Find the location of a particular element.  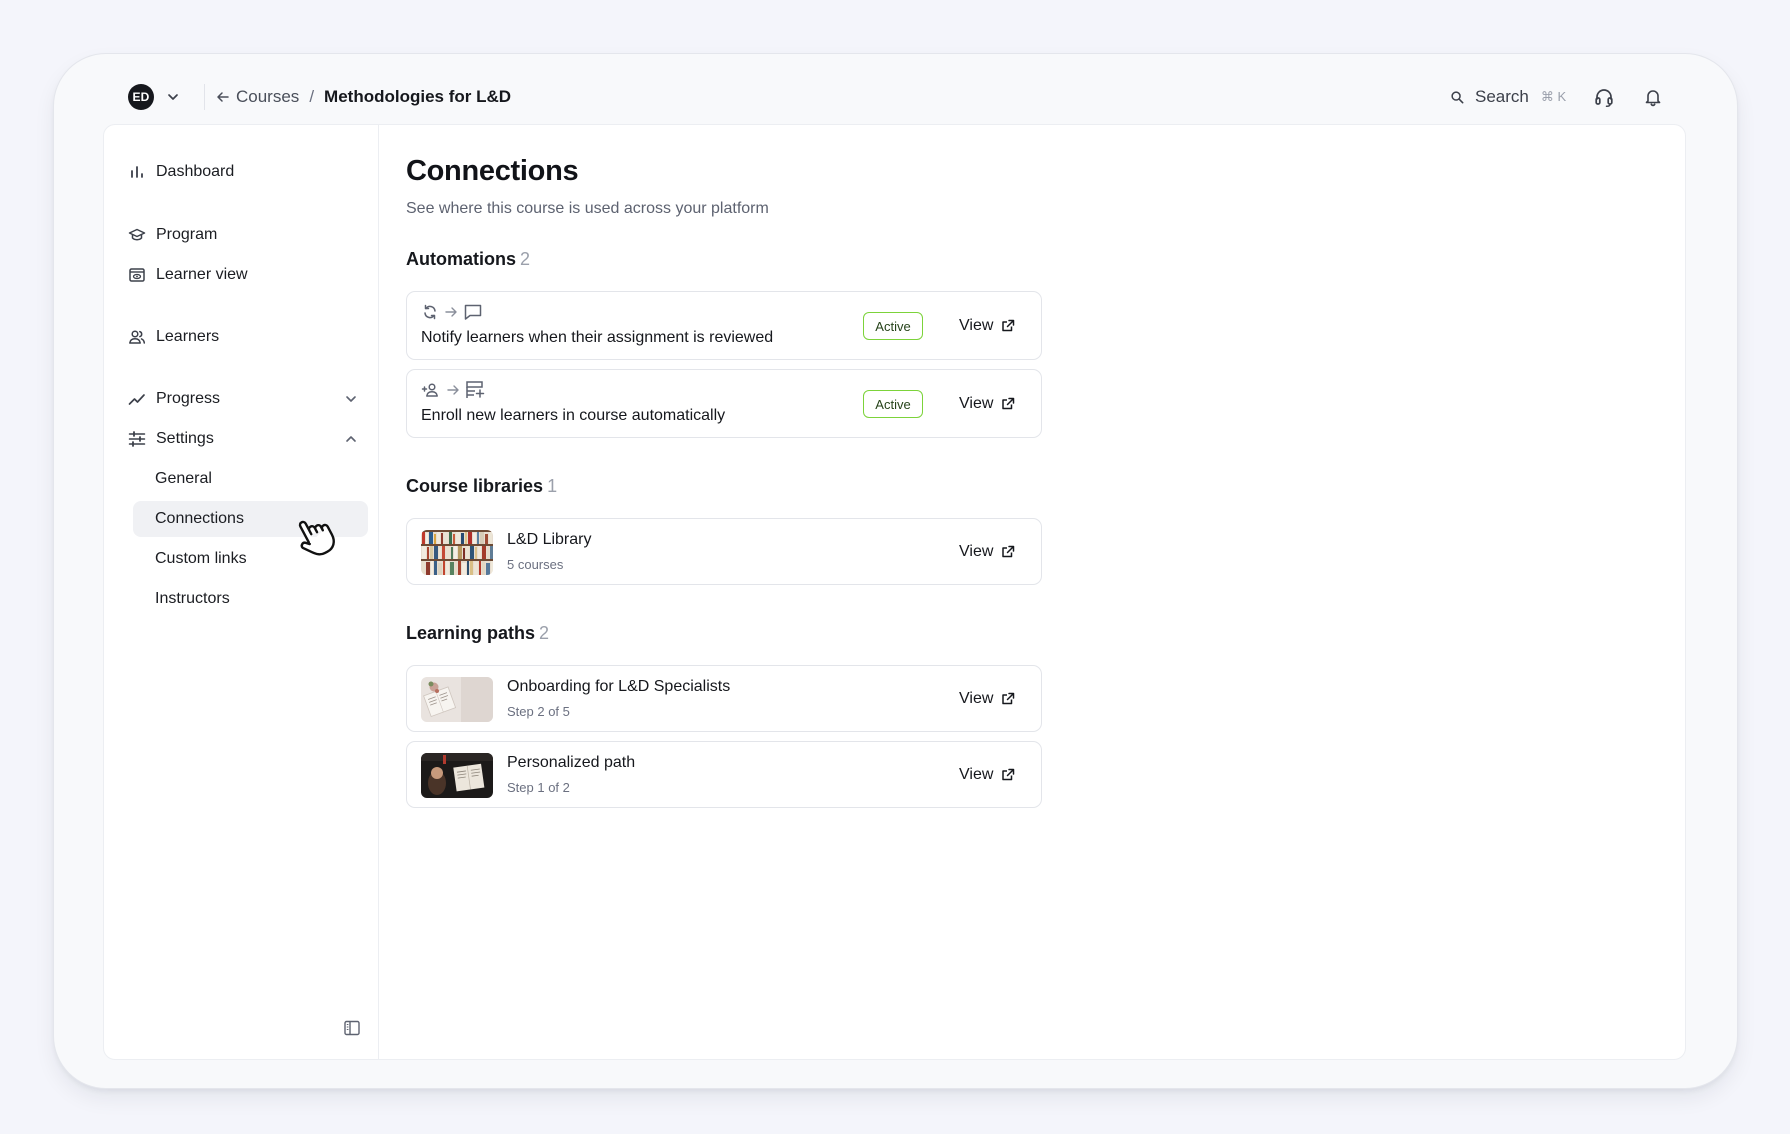

breadcrumb-back-link: Courses is located at coordinates (257, 97).